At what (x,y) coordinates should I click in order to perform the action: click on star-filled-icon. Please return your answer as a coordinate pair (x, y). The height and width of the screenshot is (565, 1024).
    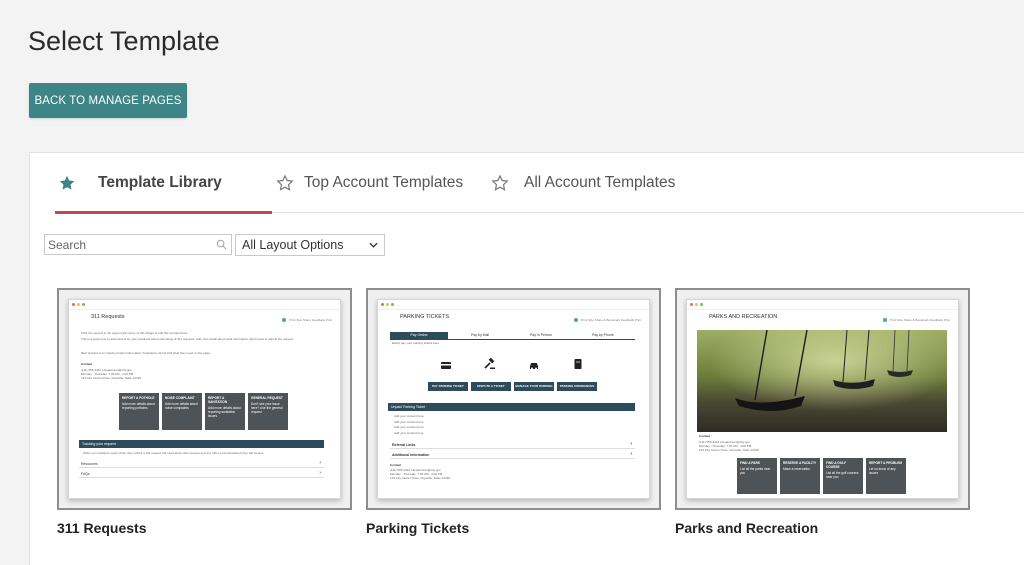
    Looking at the image, I should click on (67, 182).